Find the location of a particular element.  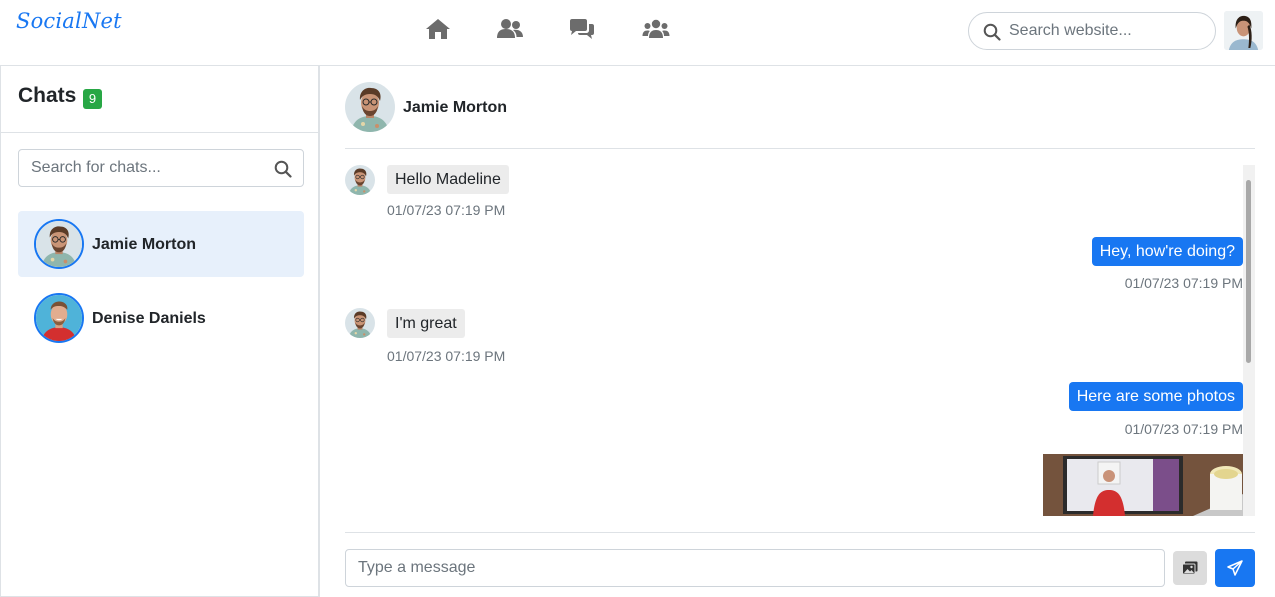

chat-contact-name: Denise Daniels is located at coordinates (149, 318).